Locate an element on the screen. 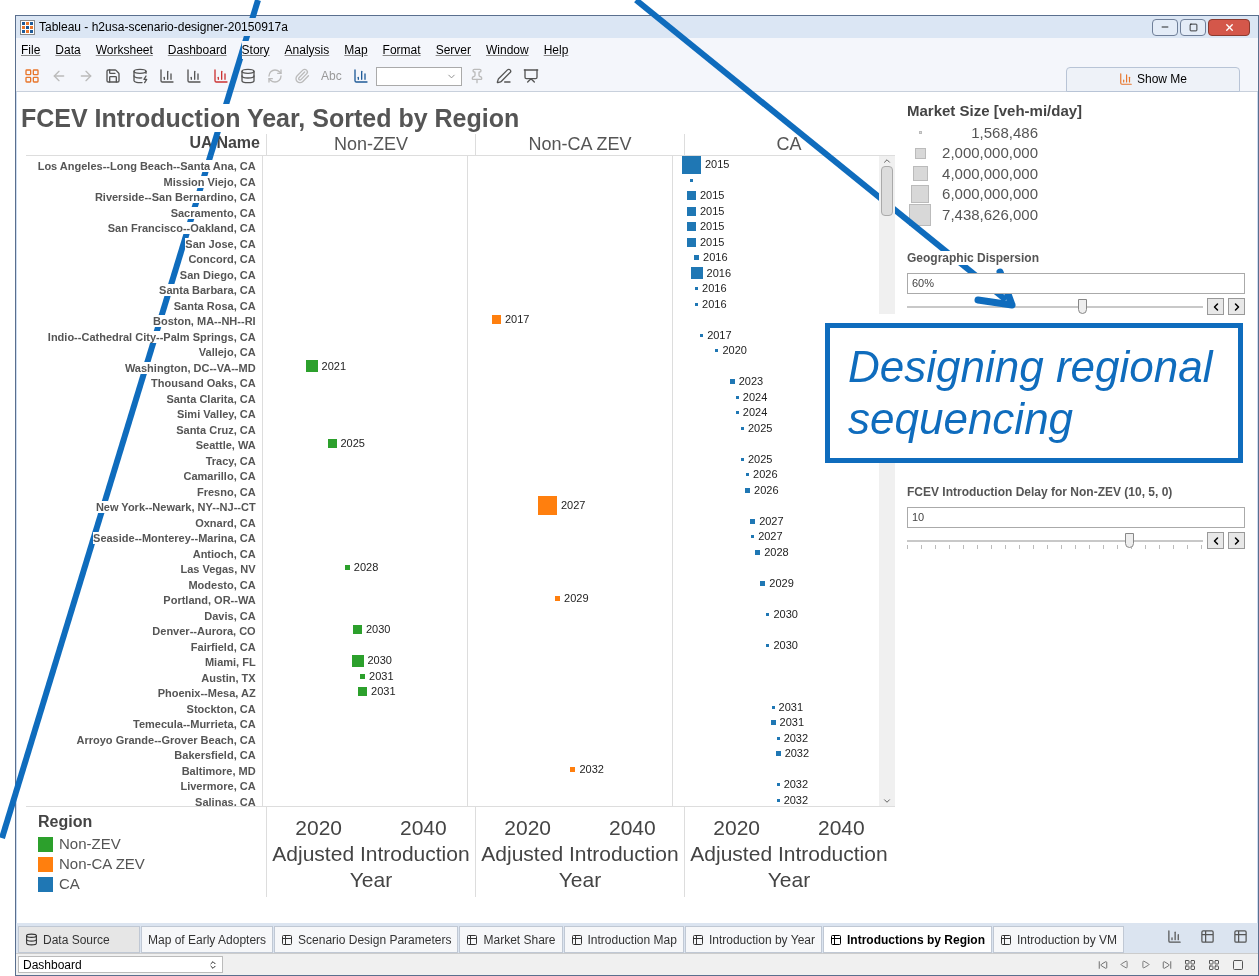 The image size is (1259, 976). next-page-icon is located at coordinates (1145, 964).